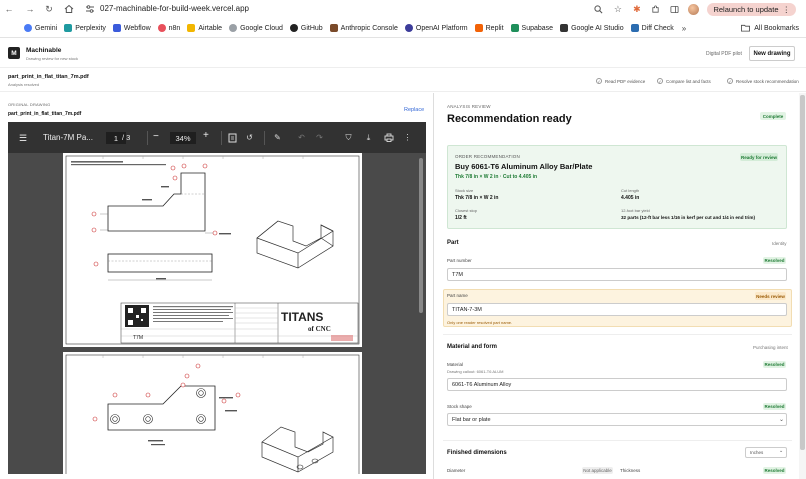 This screenshot has width=806, height=479. I want to click on step-resolve: ✓ Resolve stock recommendation, so click(763, 81).